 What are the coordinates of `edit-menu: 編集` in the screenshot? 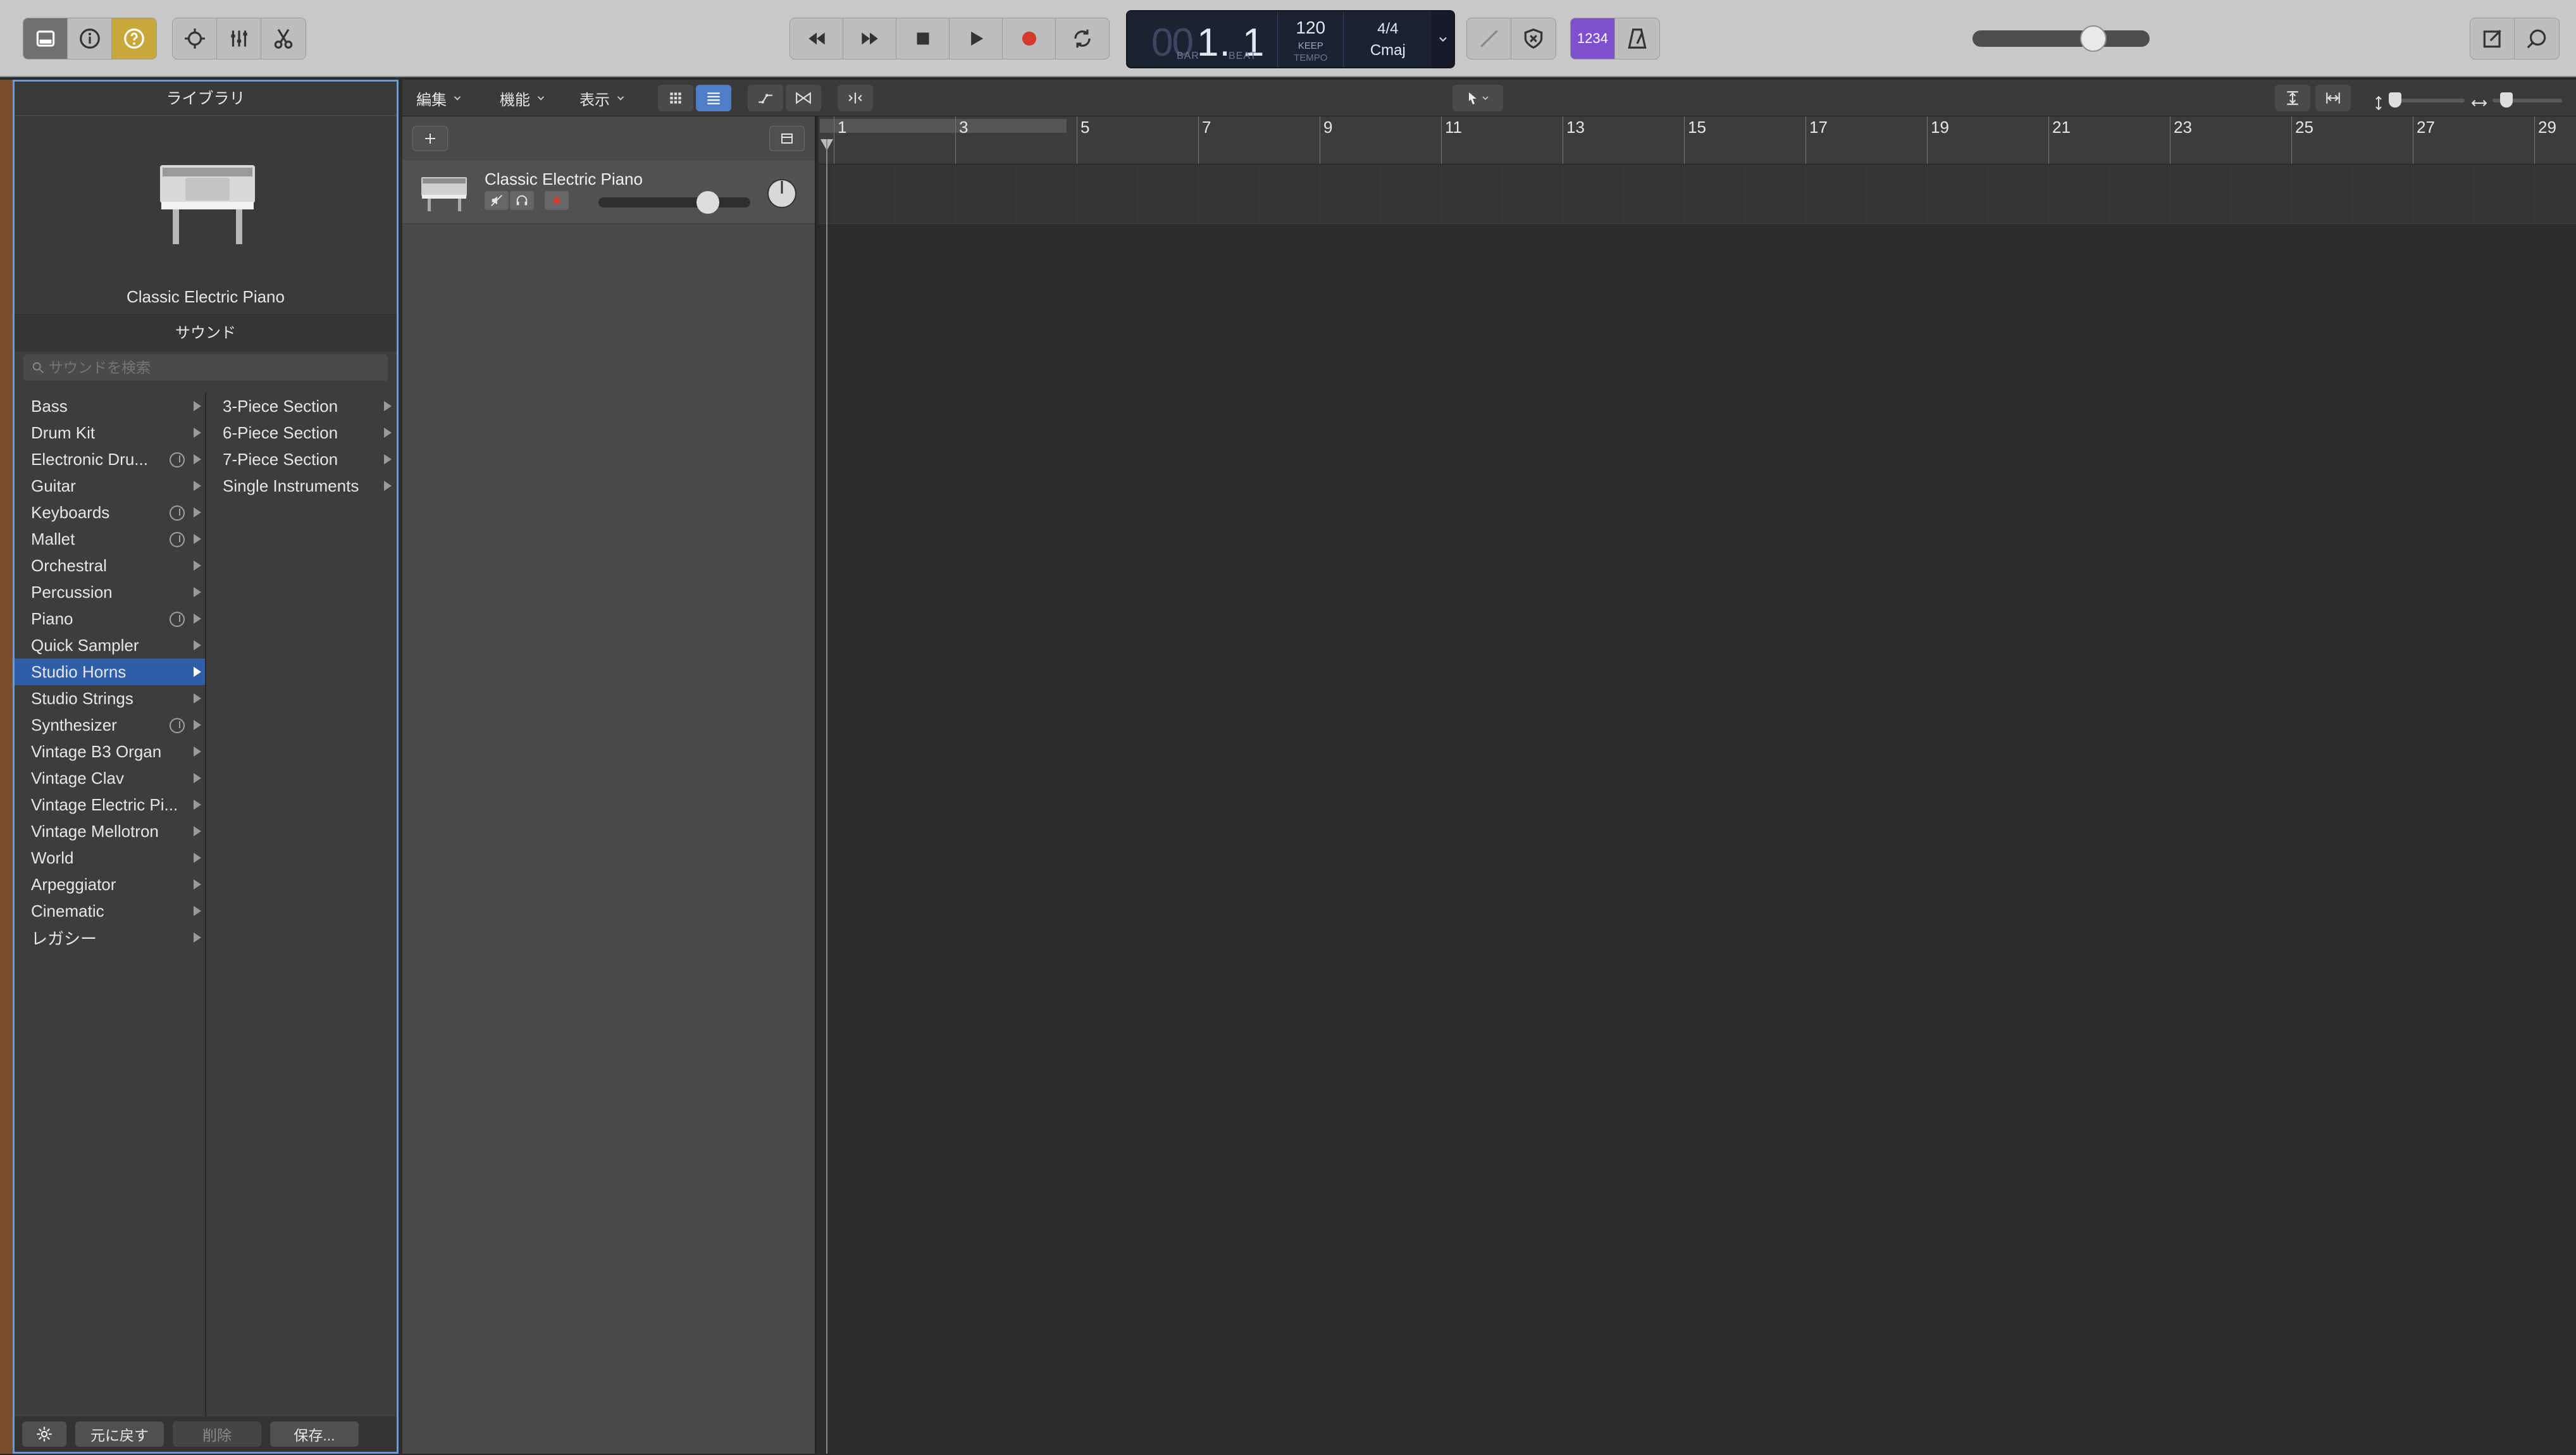 It's located at (439, 98).